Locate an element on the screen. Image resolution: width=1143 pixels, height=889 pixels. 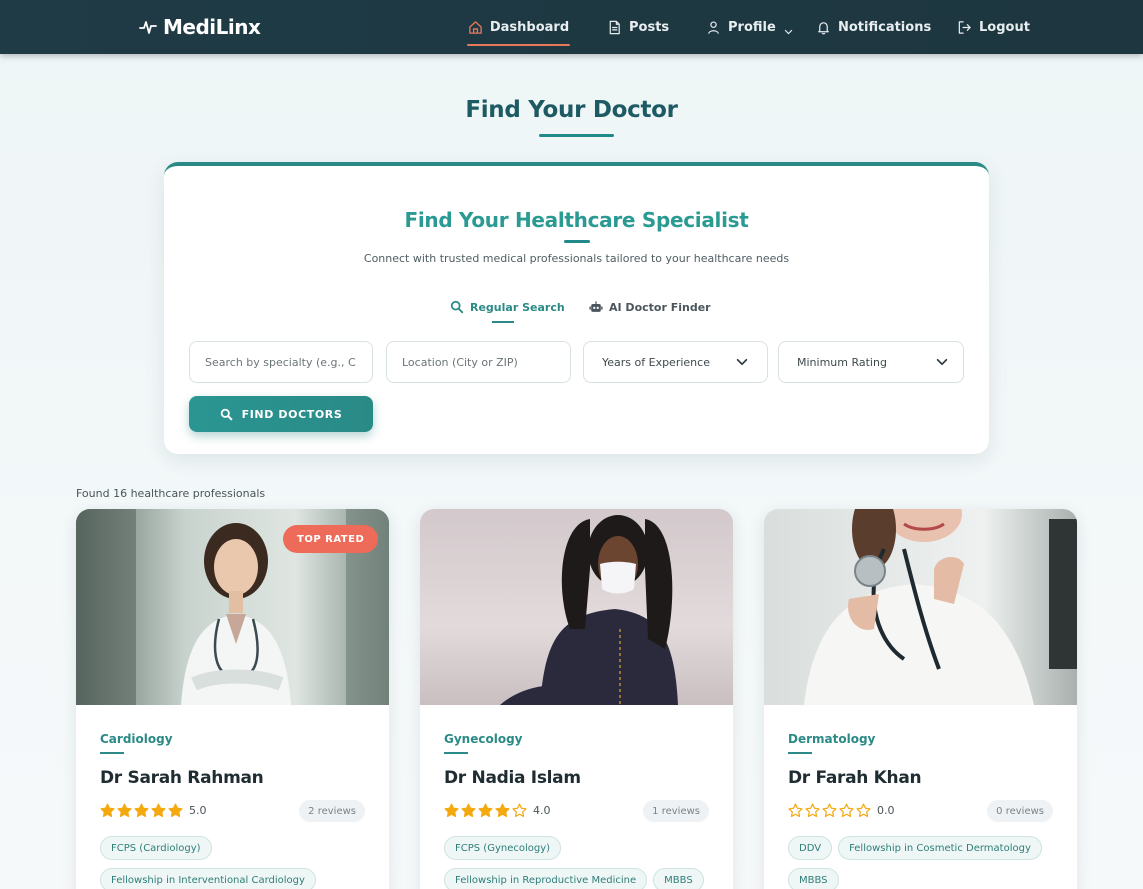
doctor-name: Dr Sarah Rahman is located at coordinates (182, 778).